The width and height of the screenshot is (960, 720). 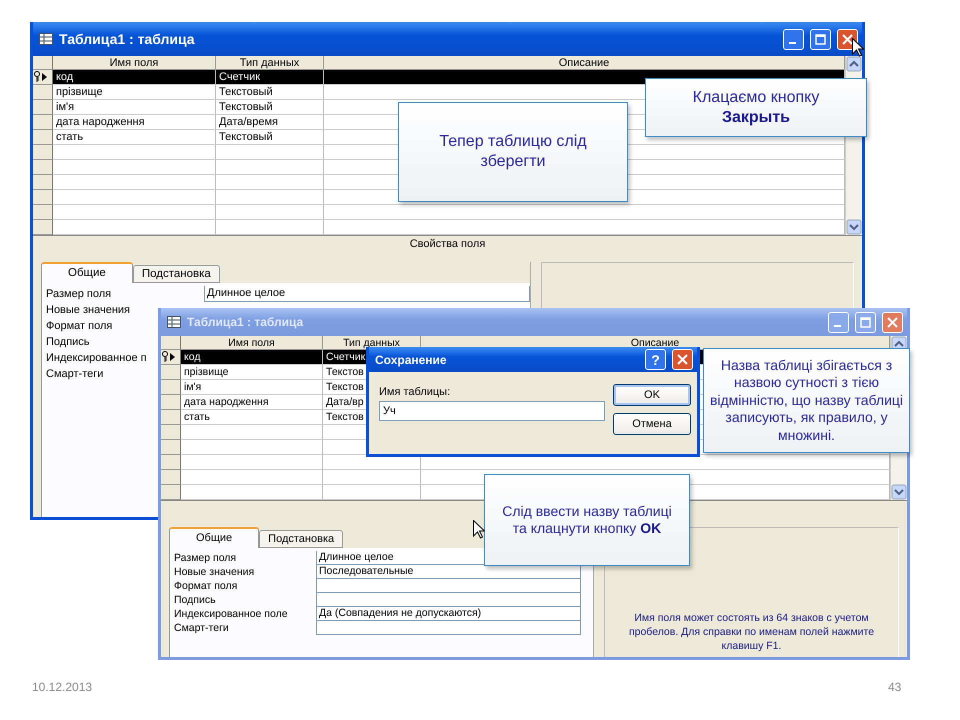 What do you see at coordinates (584, 63) in the screenshot?
I see `column-header: Описание` at bounding box center [584, 63].